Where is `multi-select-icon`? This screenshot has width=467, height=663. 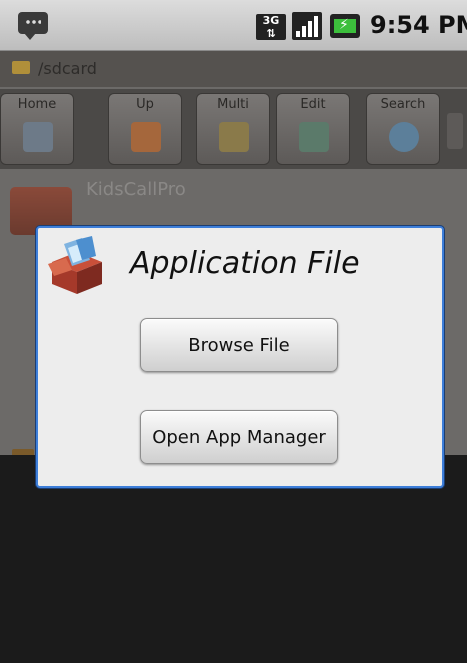
multi-select-icon is located at coordinates (234, 137).